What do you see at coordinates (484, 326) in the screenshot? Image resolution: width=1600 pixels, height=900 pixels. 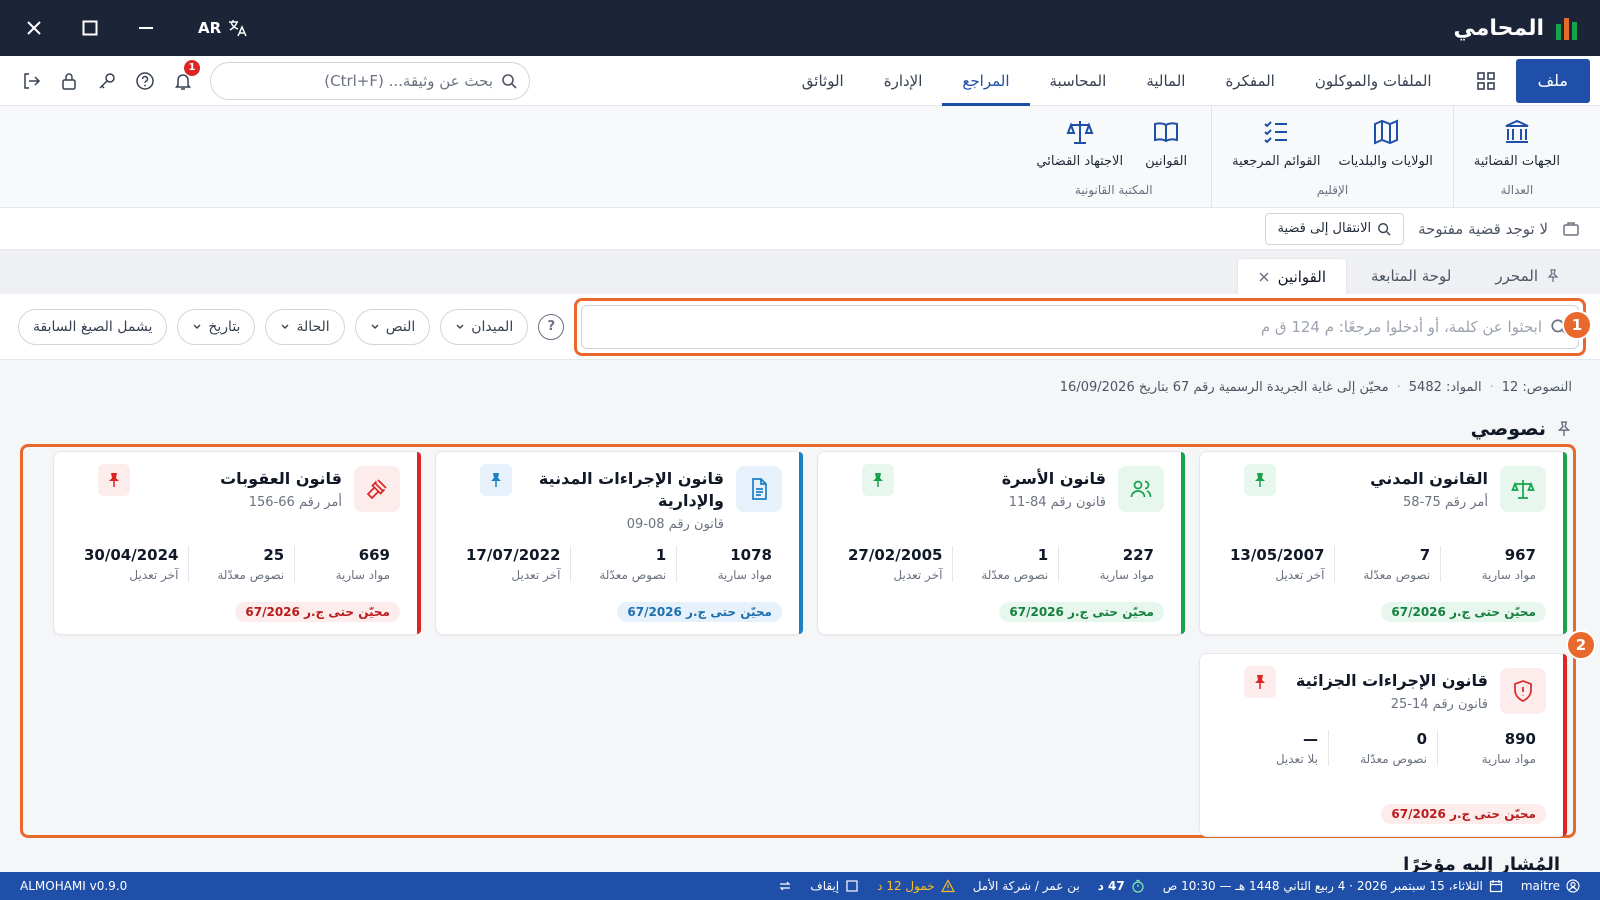 I see `filter-domain: الميدان` at bounding box center [484, 326].